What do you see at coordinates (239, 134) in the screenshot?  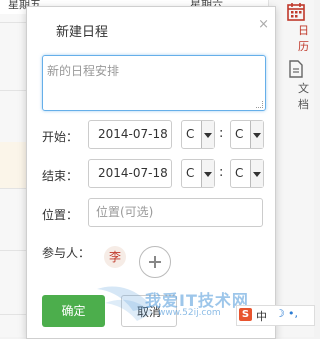 I see `start-minute-value: C` at bounding box center [239, 134].